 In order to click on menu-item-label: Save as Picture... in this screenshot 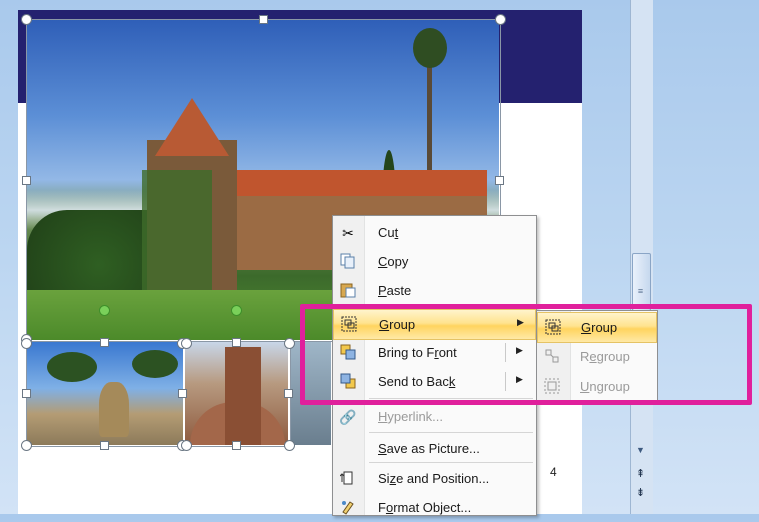, I will do `click(429, 448)`.